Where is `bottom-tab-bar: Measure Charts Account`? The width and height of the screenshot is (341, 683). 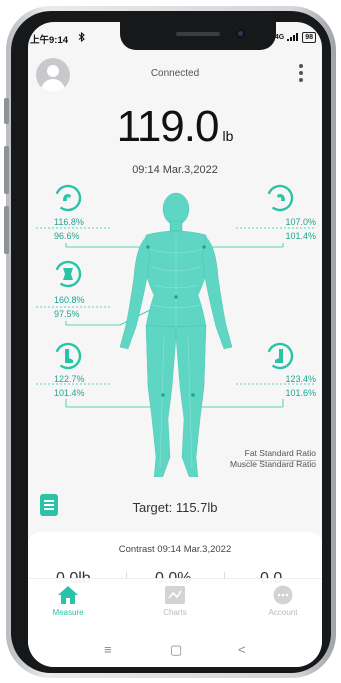
bottom-tab-bar: Measure Charts Account is located at coordinates (175, 606).